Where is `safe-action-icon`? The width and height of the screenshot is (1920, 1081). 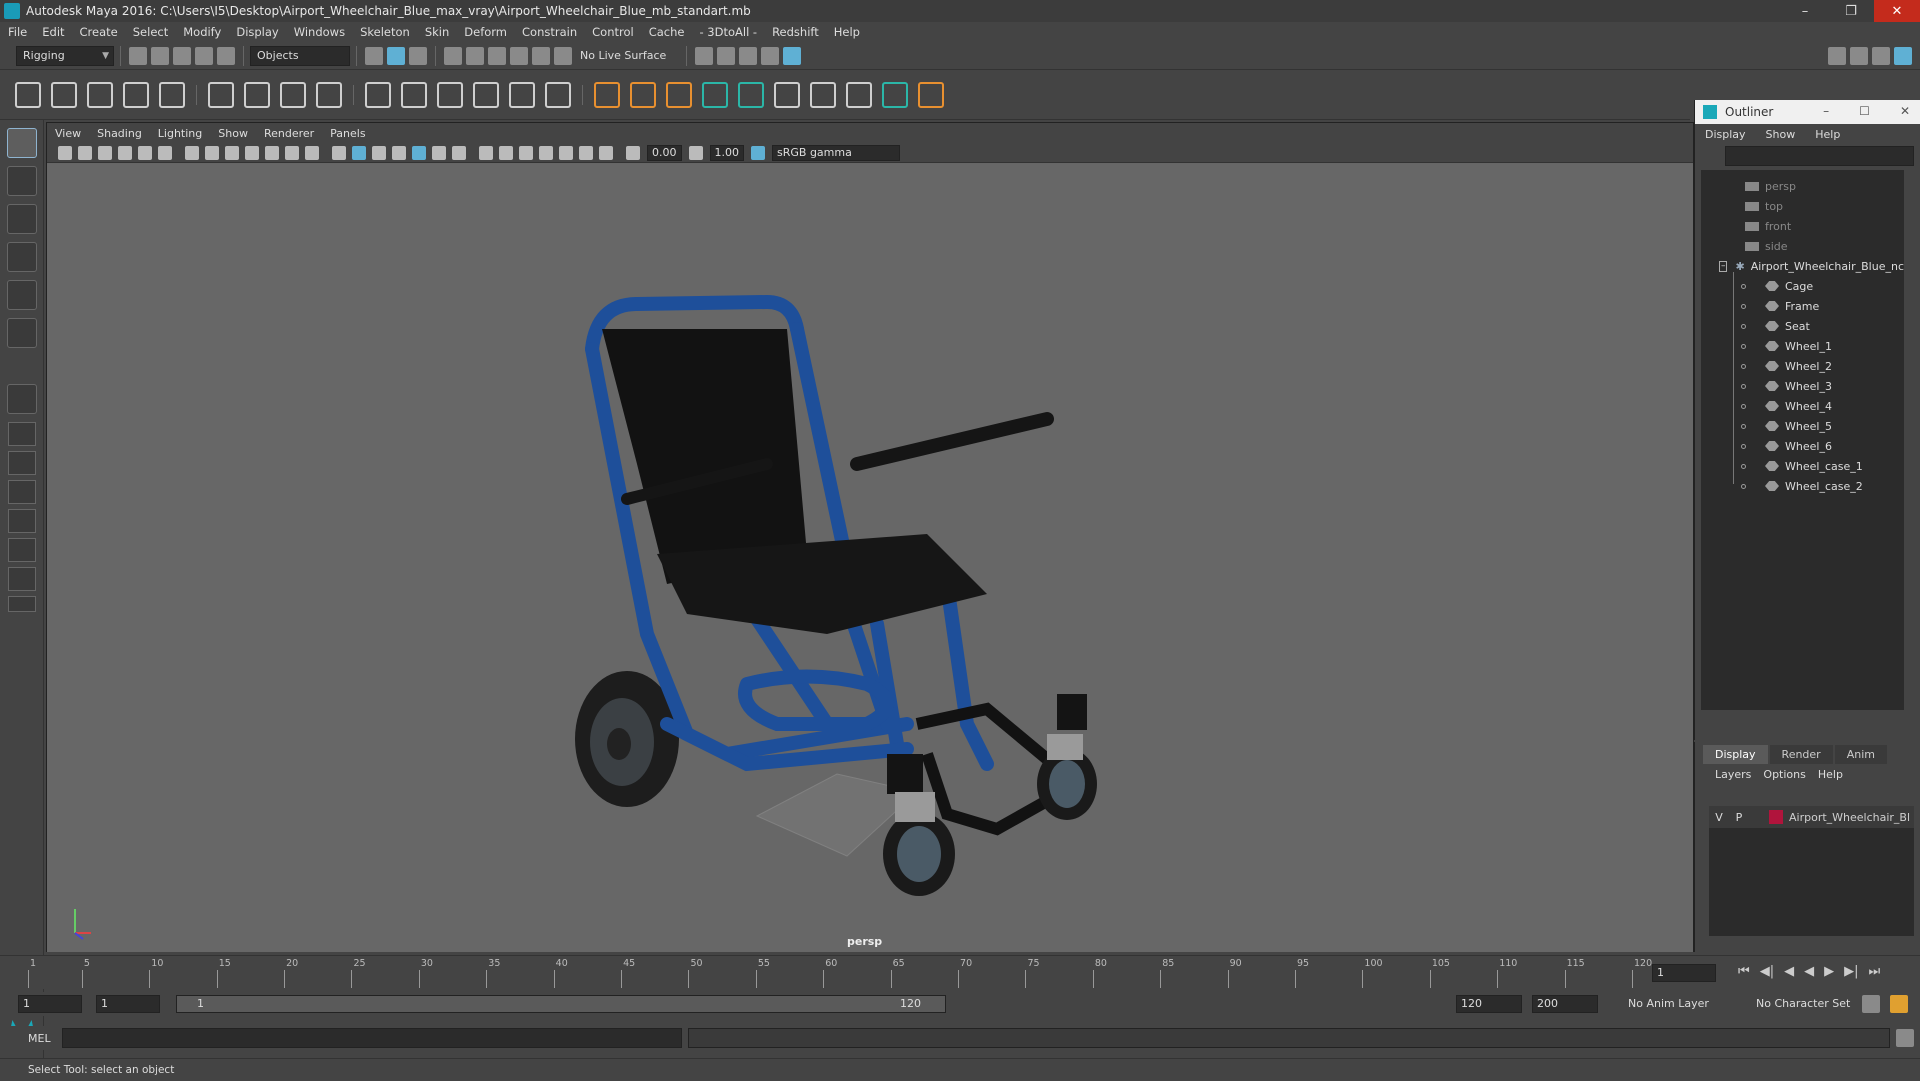
safe-action-icon is located at coordinates (292, 152).